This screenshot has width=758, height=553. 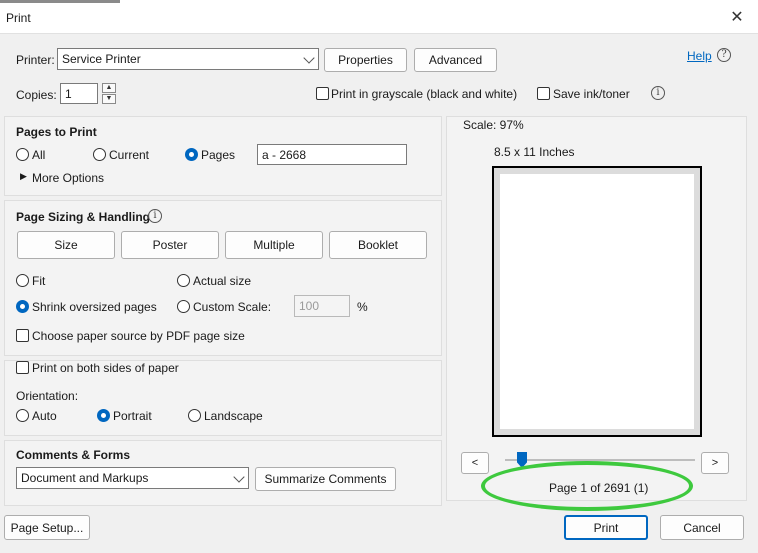 I want to click on pages-range-input: a - 2668, so click(x=332, y=154).